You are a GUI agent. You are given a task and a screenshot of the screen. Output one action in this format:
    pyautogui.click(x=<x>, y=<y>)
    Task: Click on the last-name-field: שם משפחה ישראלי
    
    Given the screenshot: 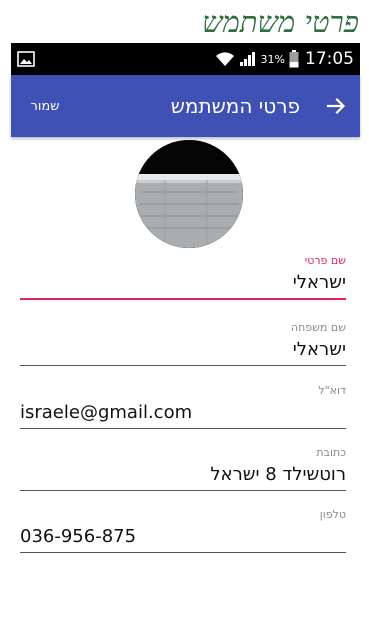 What is the action you would take?
    pyautogui.click(x=183, y=346)
    